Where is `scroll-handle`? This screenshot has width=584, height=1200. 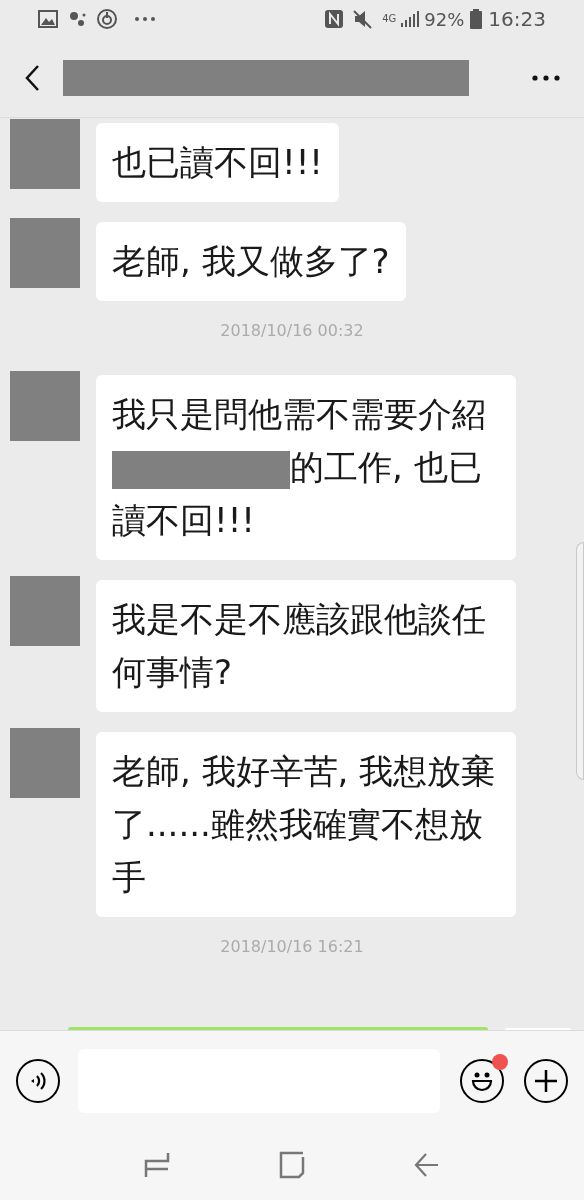
scroll-handle is located at coordinates (580, 661).